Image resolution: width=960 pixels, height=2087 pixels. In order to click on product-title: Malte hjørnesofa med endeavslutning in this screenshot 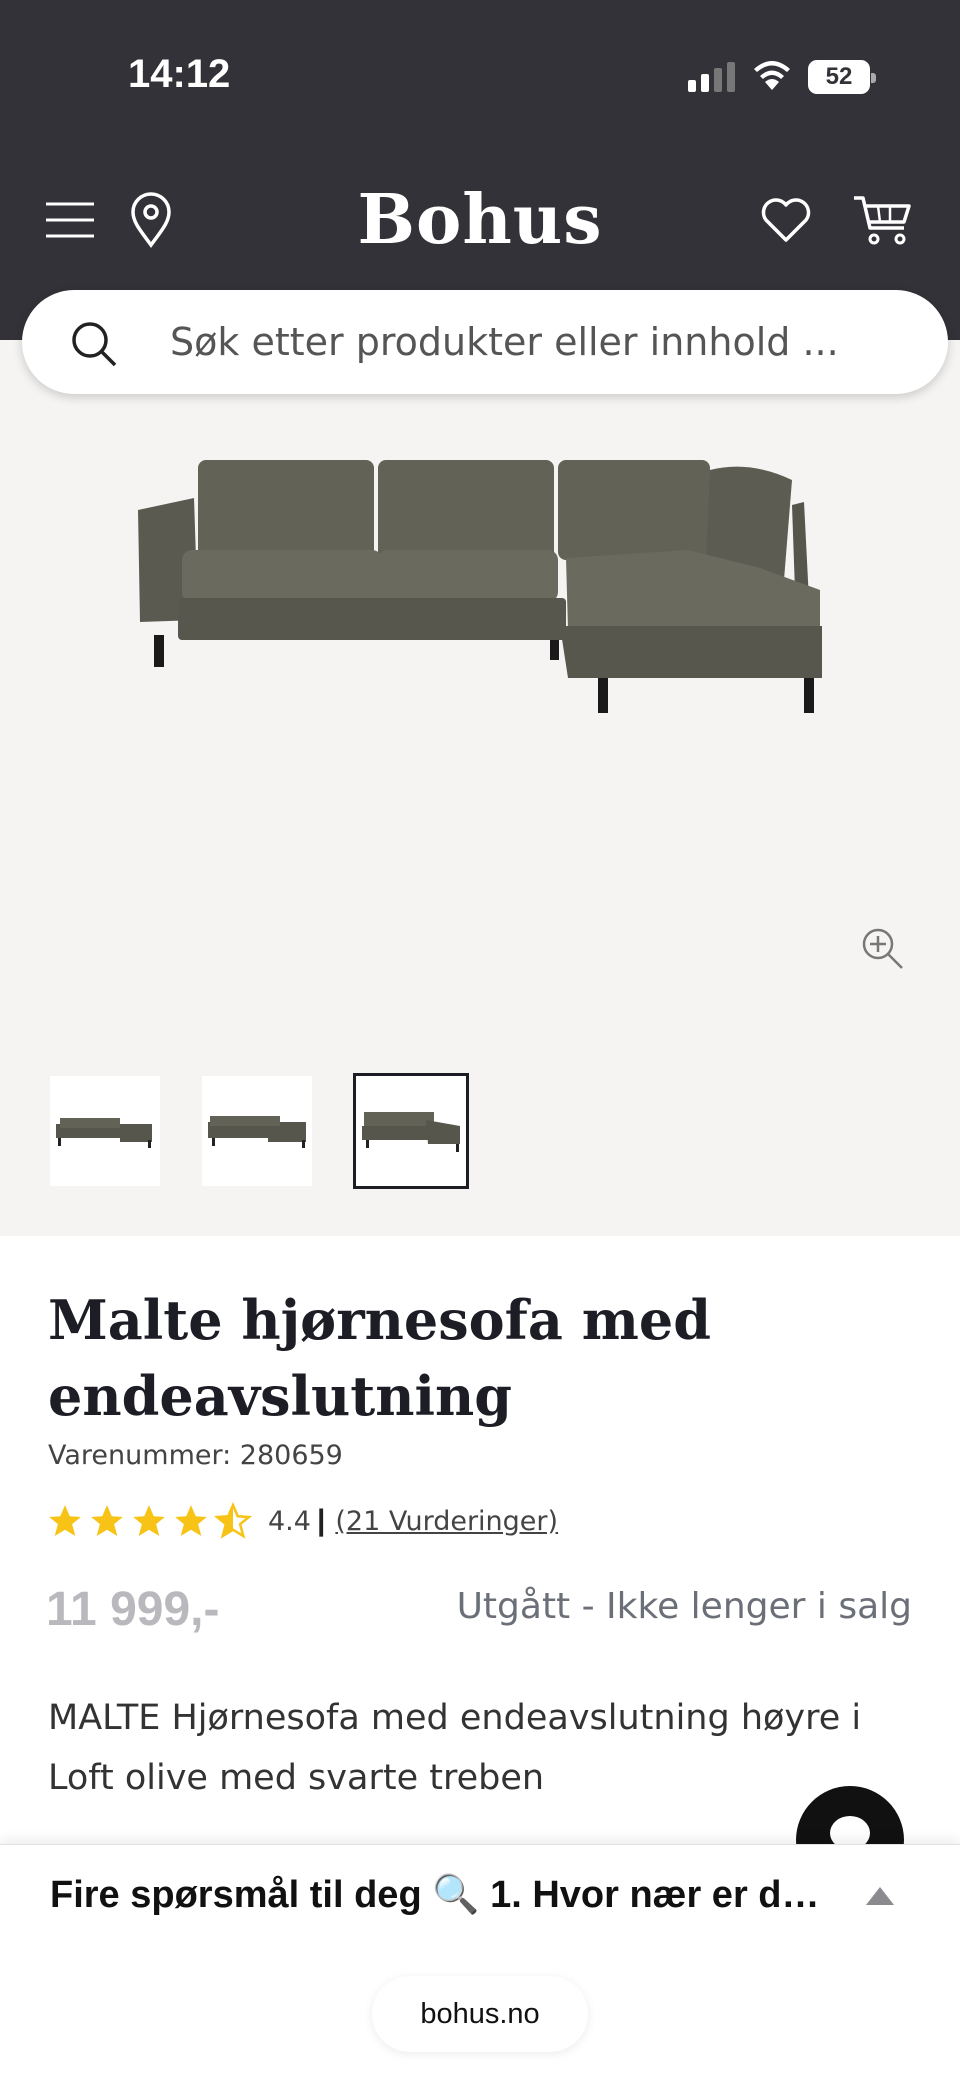, I will do `click(379, 1358)`.